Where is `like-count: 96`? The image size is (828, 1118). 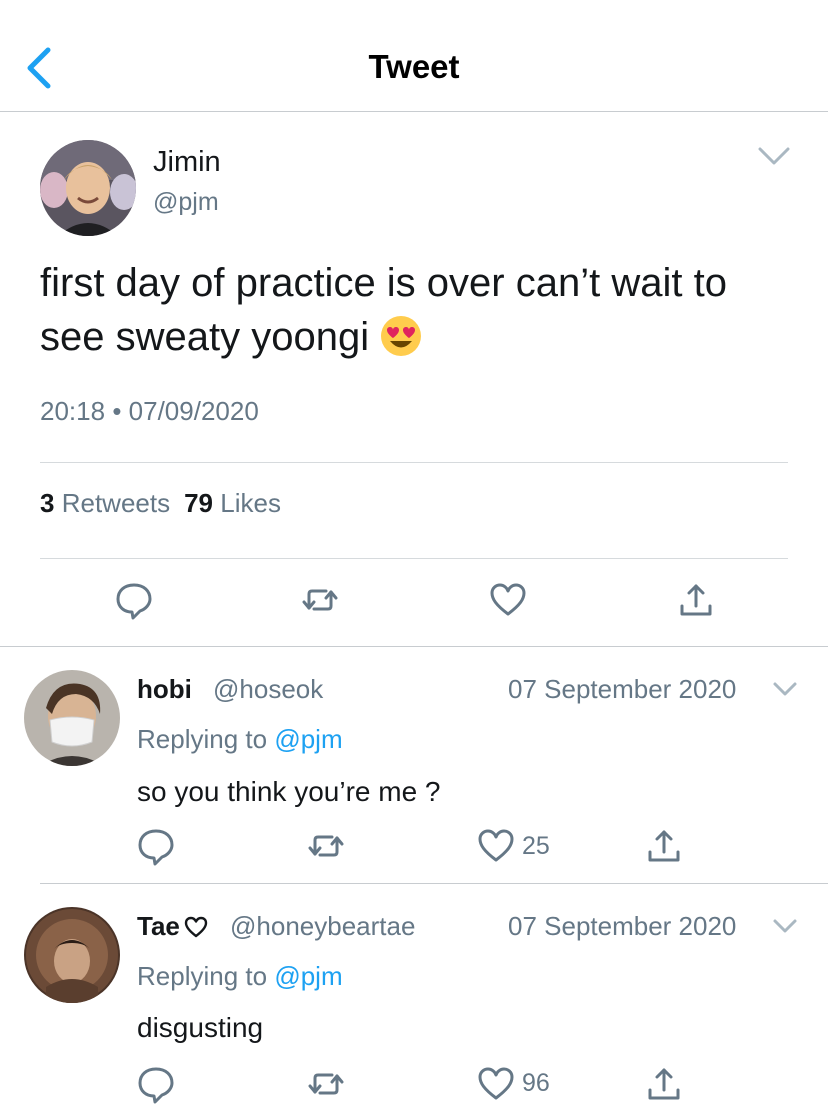 like-count: 96 is located at coordinates (536, 1083).